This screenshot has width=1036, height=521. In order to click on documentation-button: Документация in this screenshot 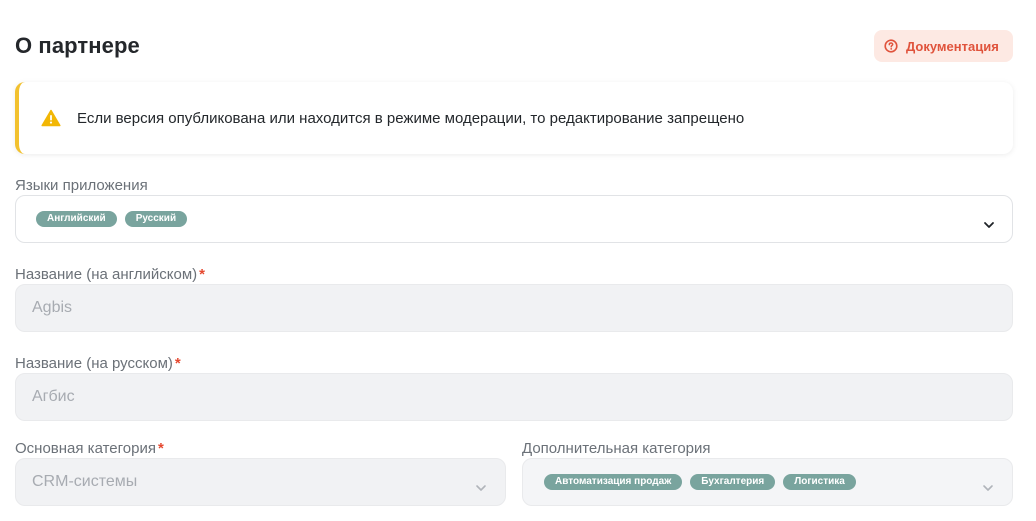, I will do `click(943, 46)`.